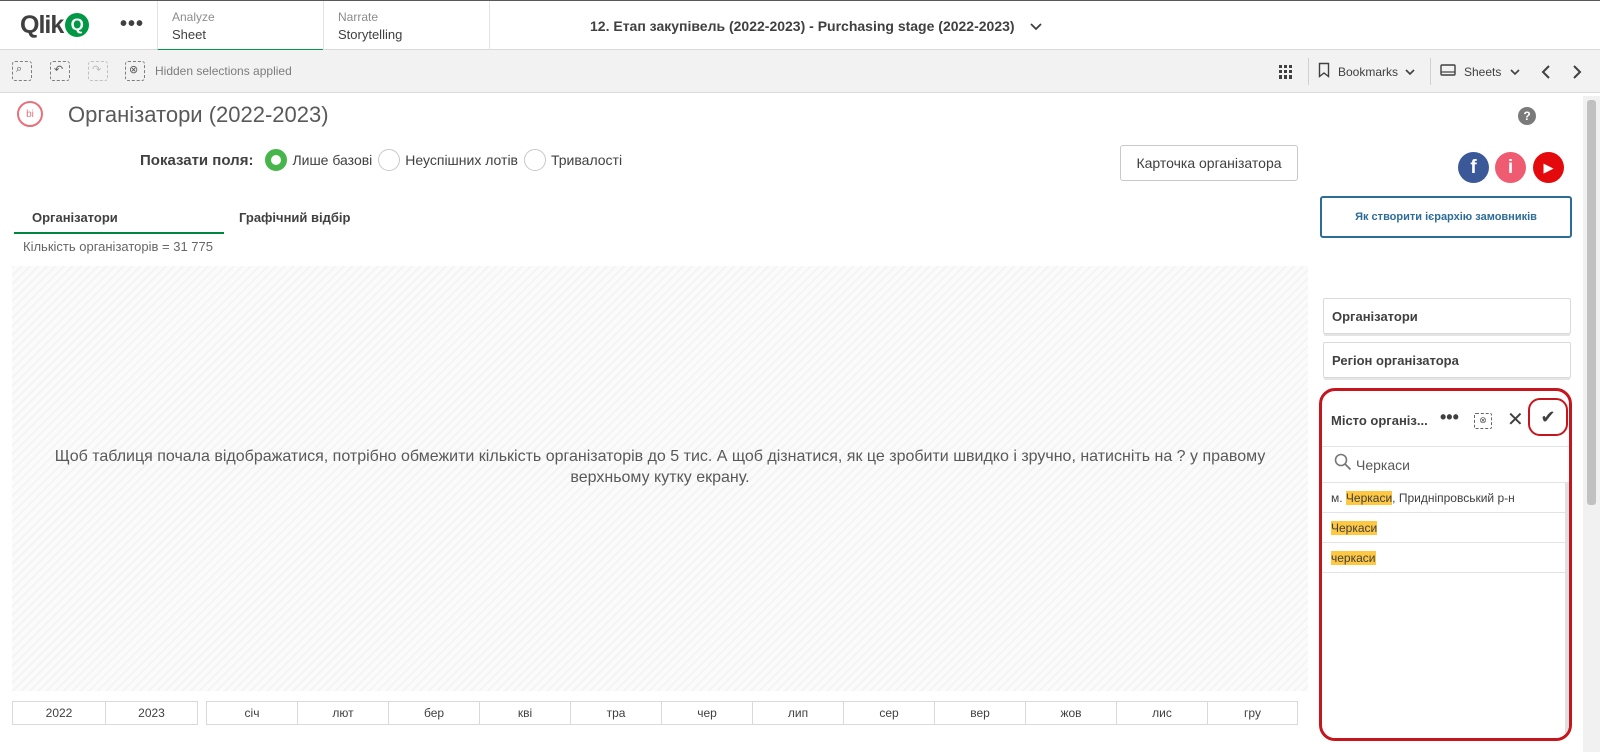 The image size is (1600, 752). I want to click on radio-basic-label: Лише базові, so click(332, 160).